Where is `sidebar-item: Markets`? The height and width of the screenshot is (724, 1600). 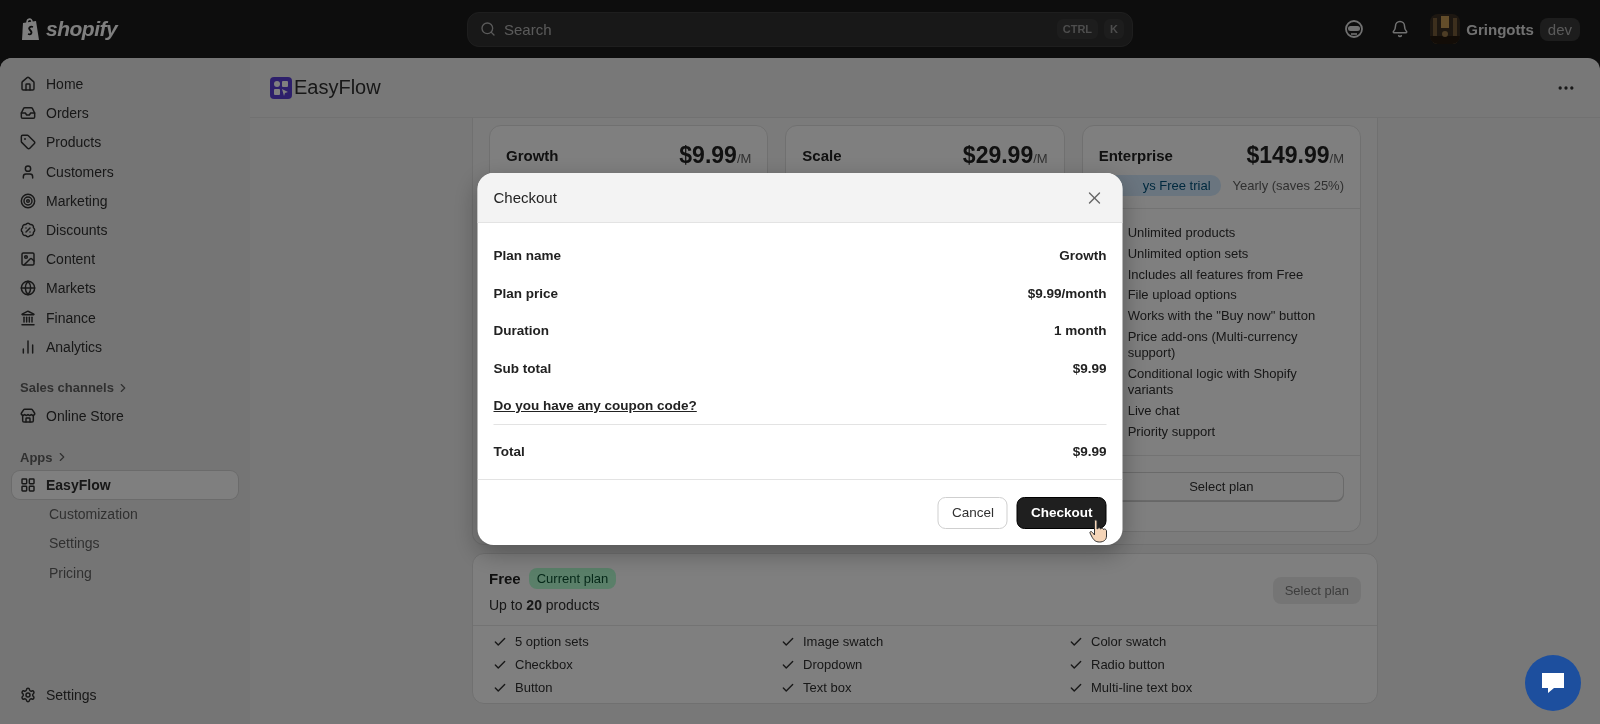 sidebar-item: Markets is located at coordinates (125, 288).